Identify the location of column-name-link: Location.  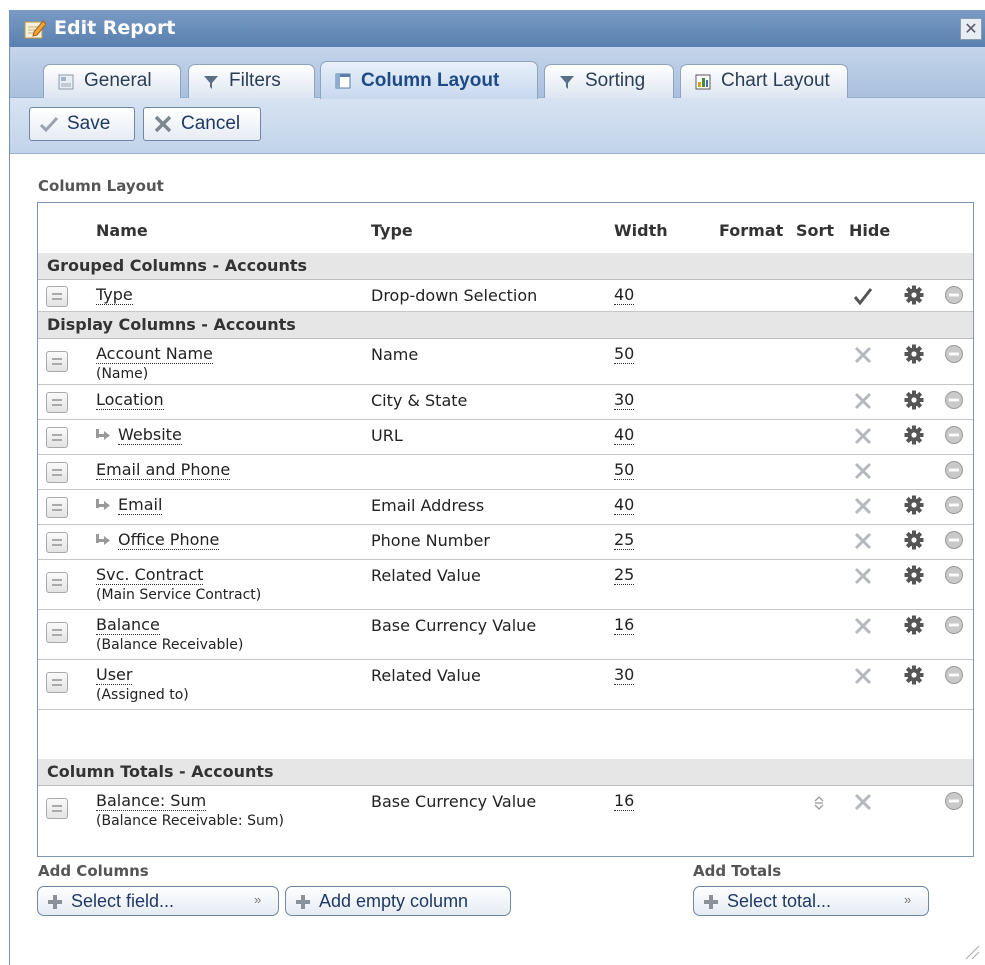
(130, 400).